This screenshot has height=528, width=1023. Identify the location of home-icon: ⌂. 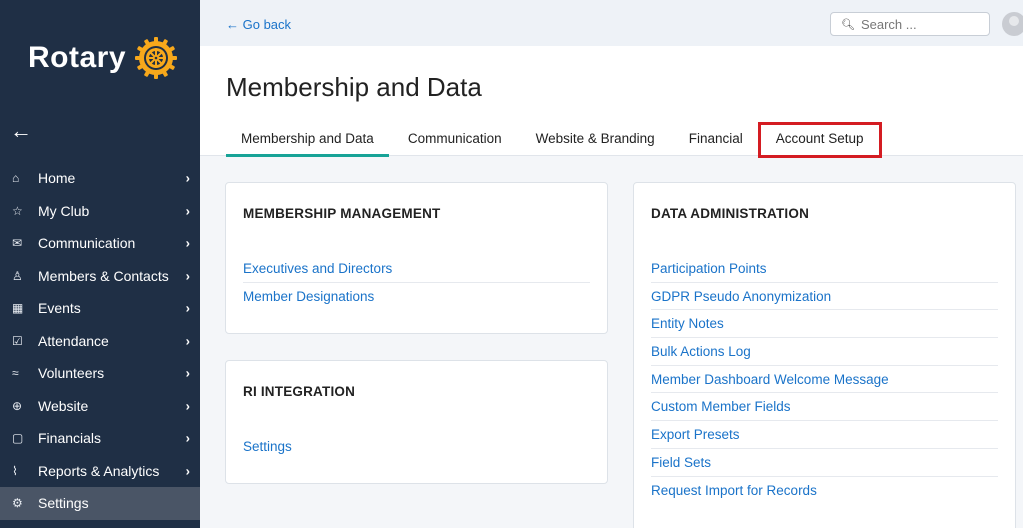
(16, 178).